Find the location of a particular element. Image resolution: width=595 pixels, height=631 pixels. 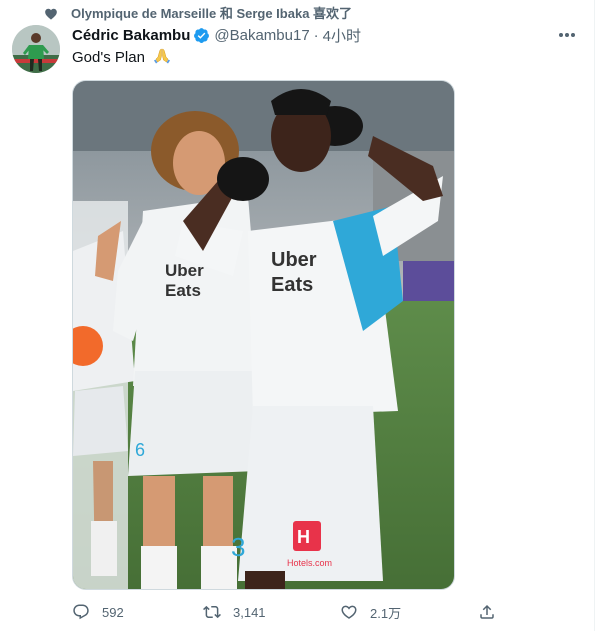

tweet-header: Cédric Bakambu @Bakambu17 · 4小时 is located at coordinates (216, 35).